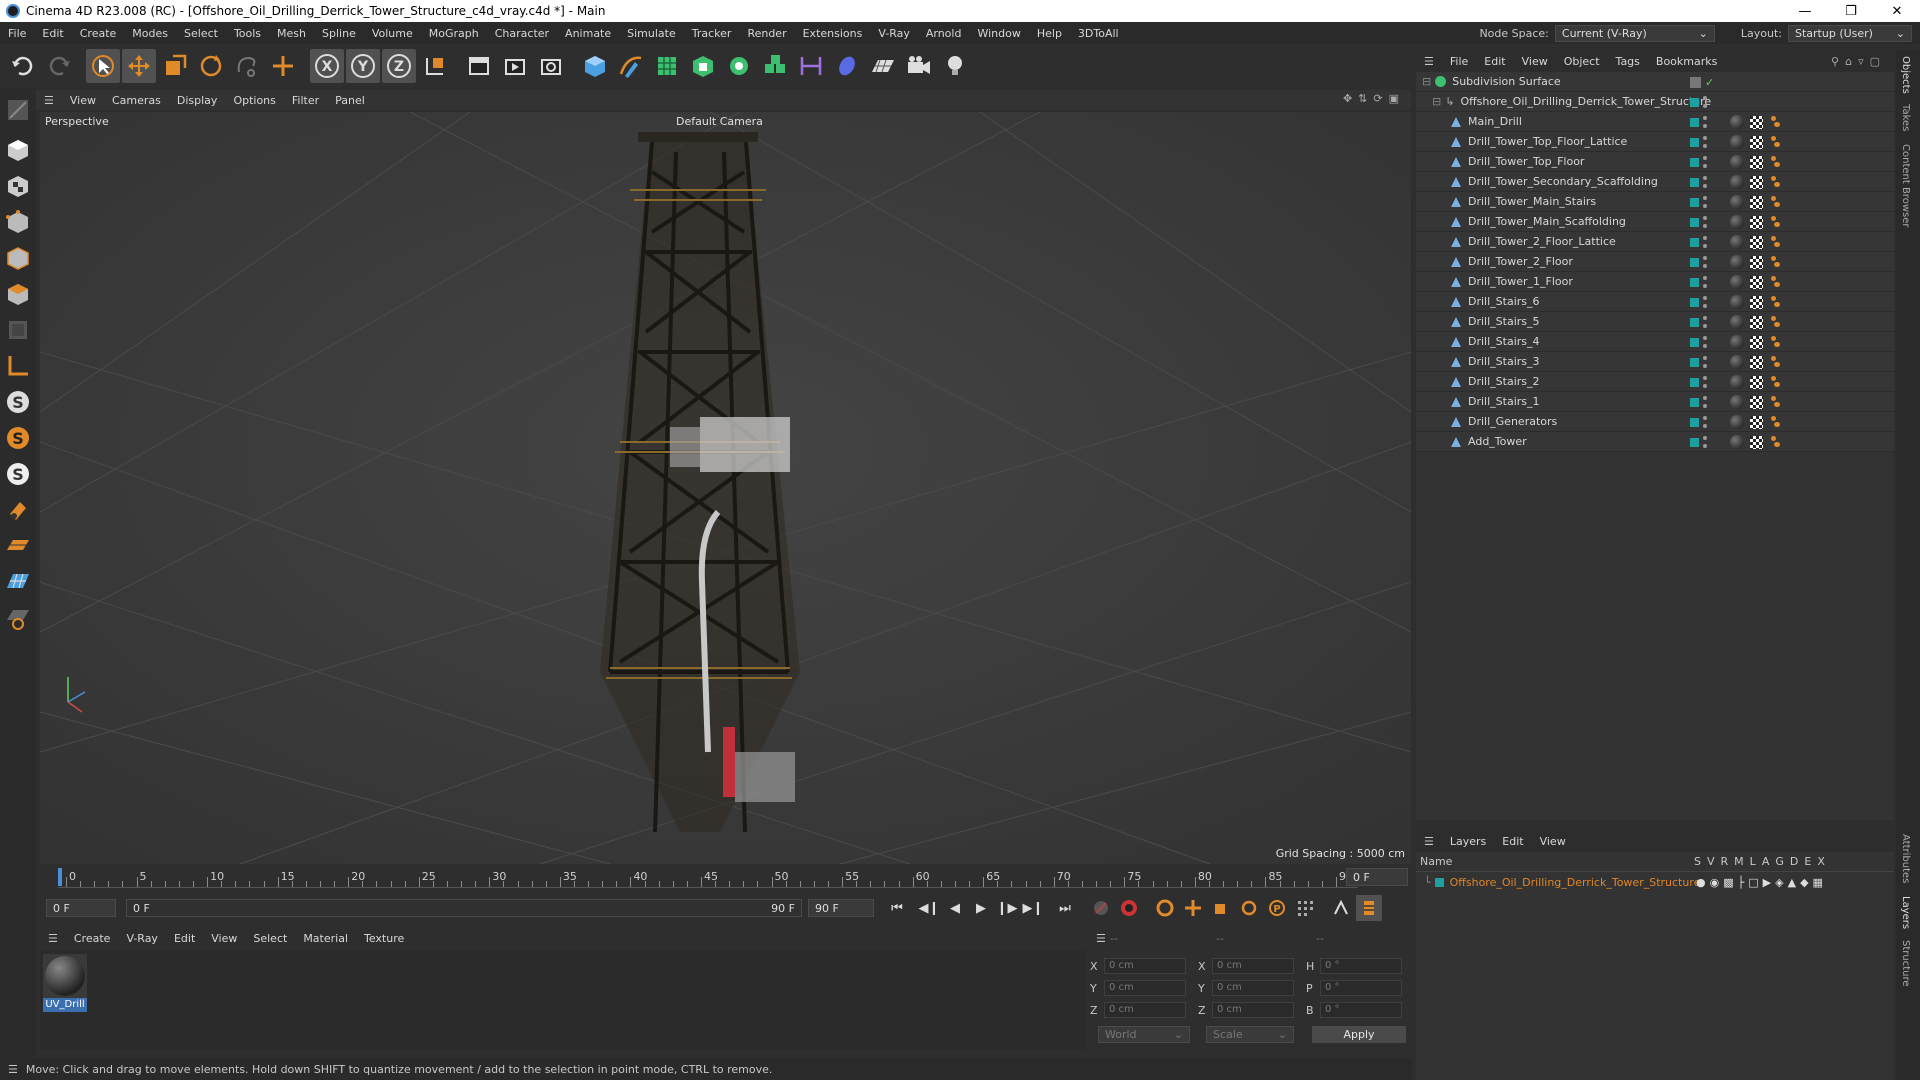 This screenshot has height=1080, width=1920. I want to click on menu-file: File, so click(17, 33).